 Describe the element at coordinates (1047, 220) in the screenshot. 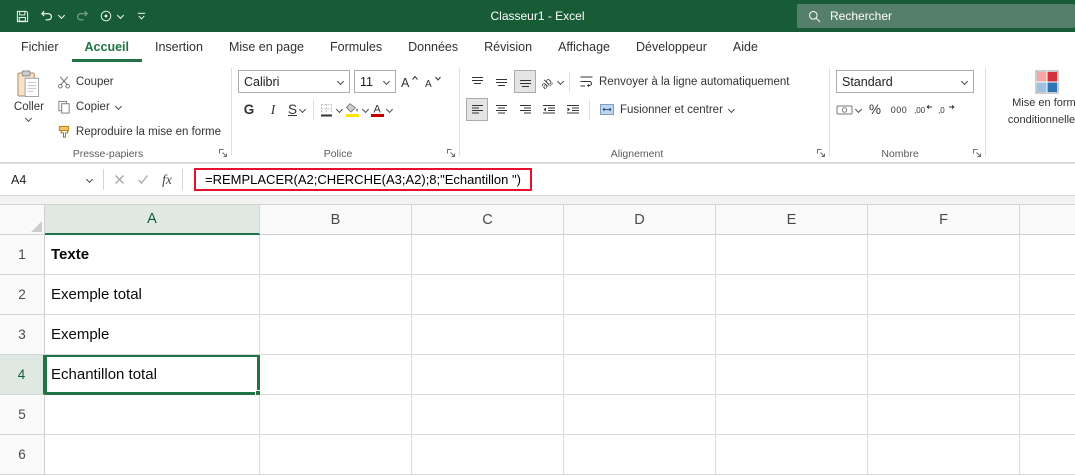

I see `column-header-partial` at that location.